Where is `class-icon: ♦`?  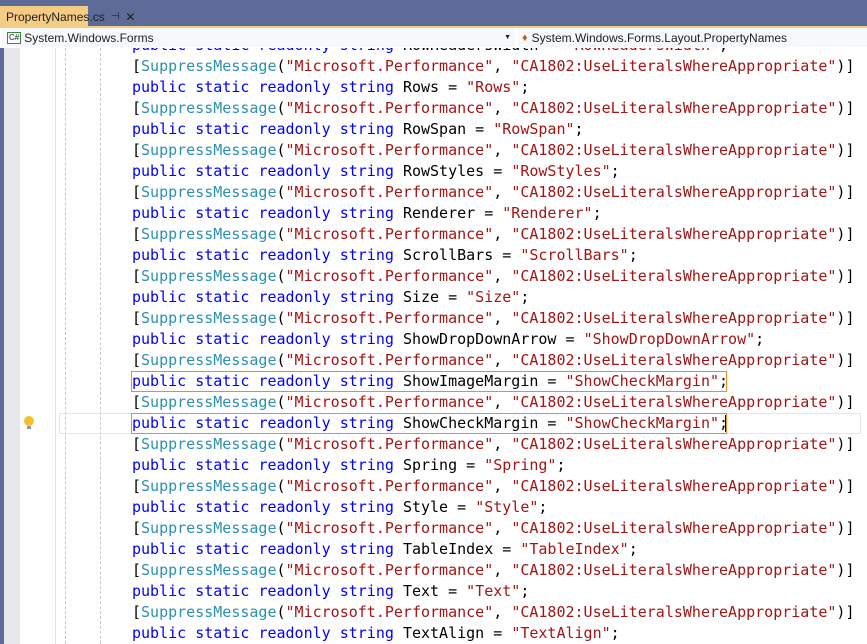
class-icon: ♦ is located at coordinates (525, 37).